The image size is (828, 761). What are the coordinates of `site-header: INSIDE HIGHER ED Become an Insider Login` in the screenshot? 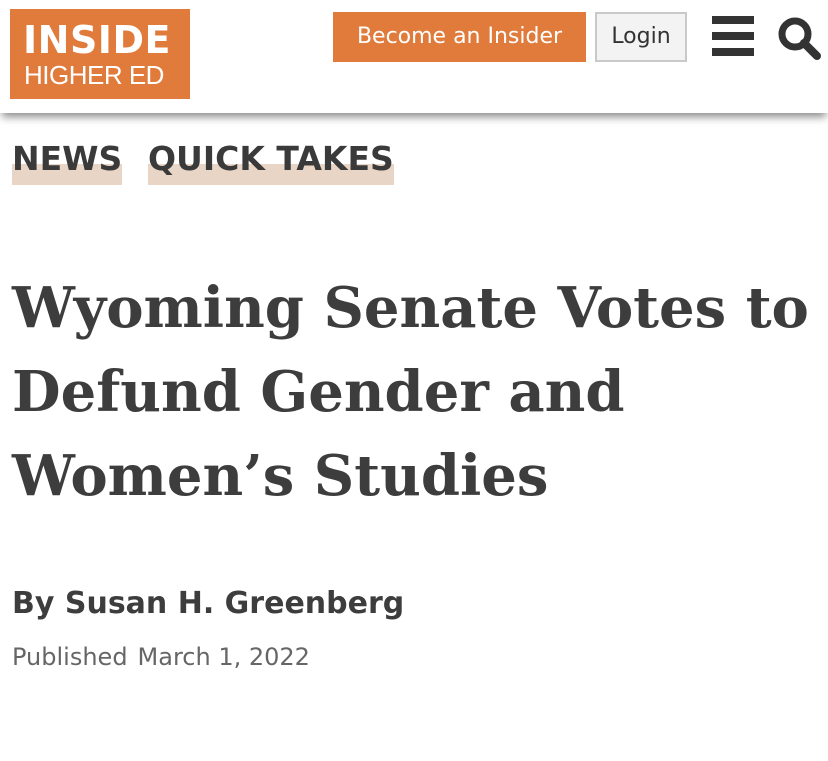 It's located at (414, 56).